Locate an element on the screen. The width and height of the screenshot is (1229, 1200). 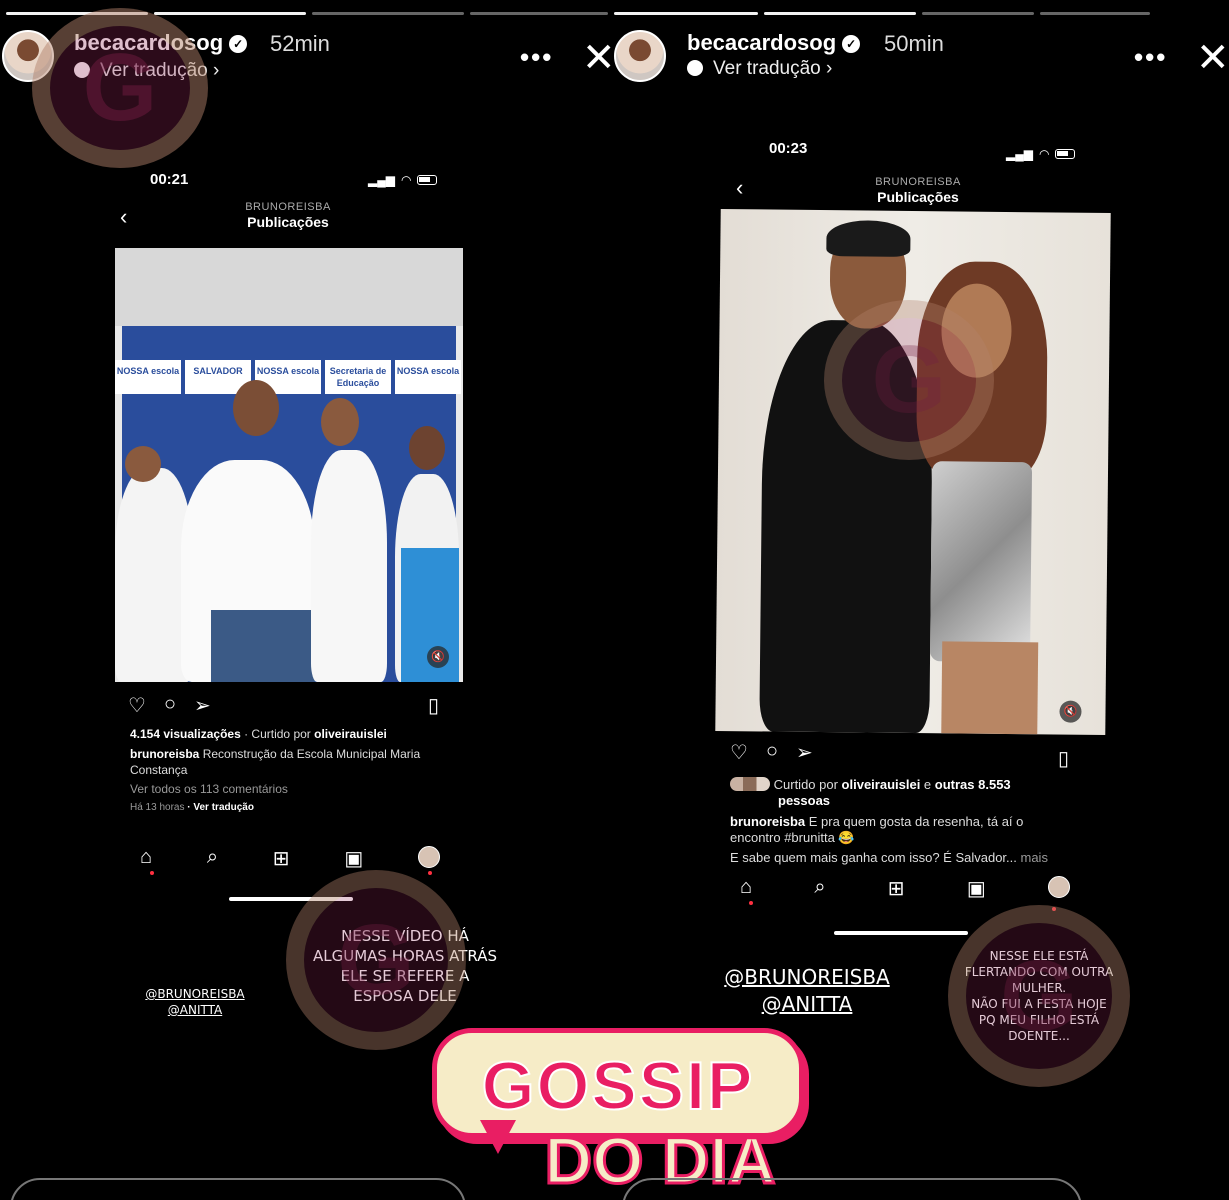
avatar is located at coordinates (640, 56).